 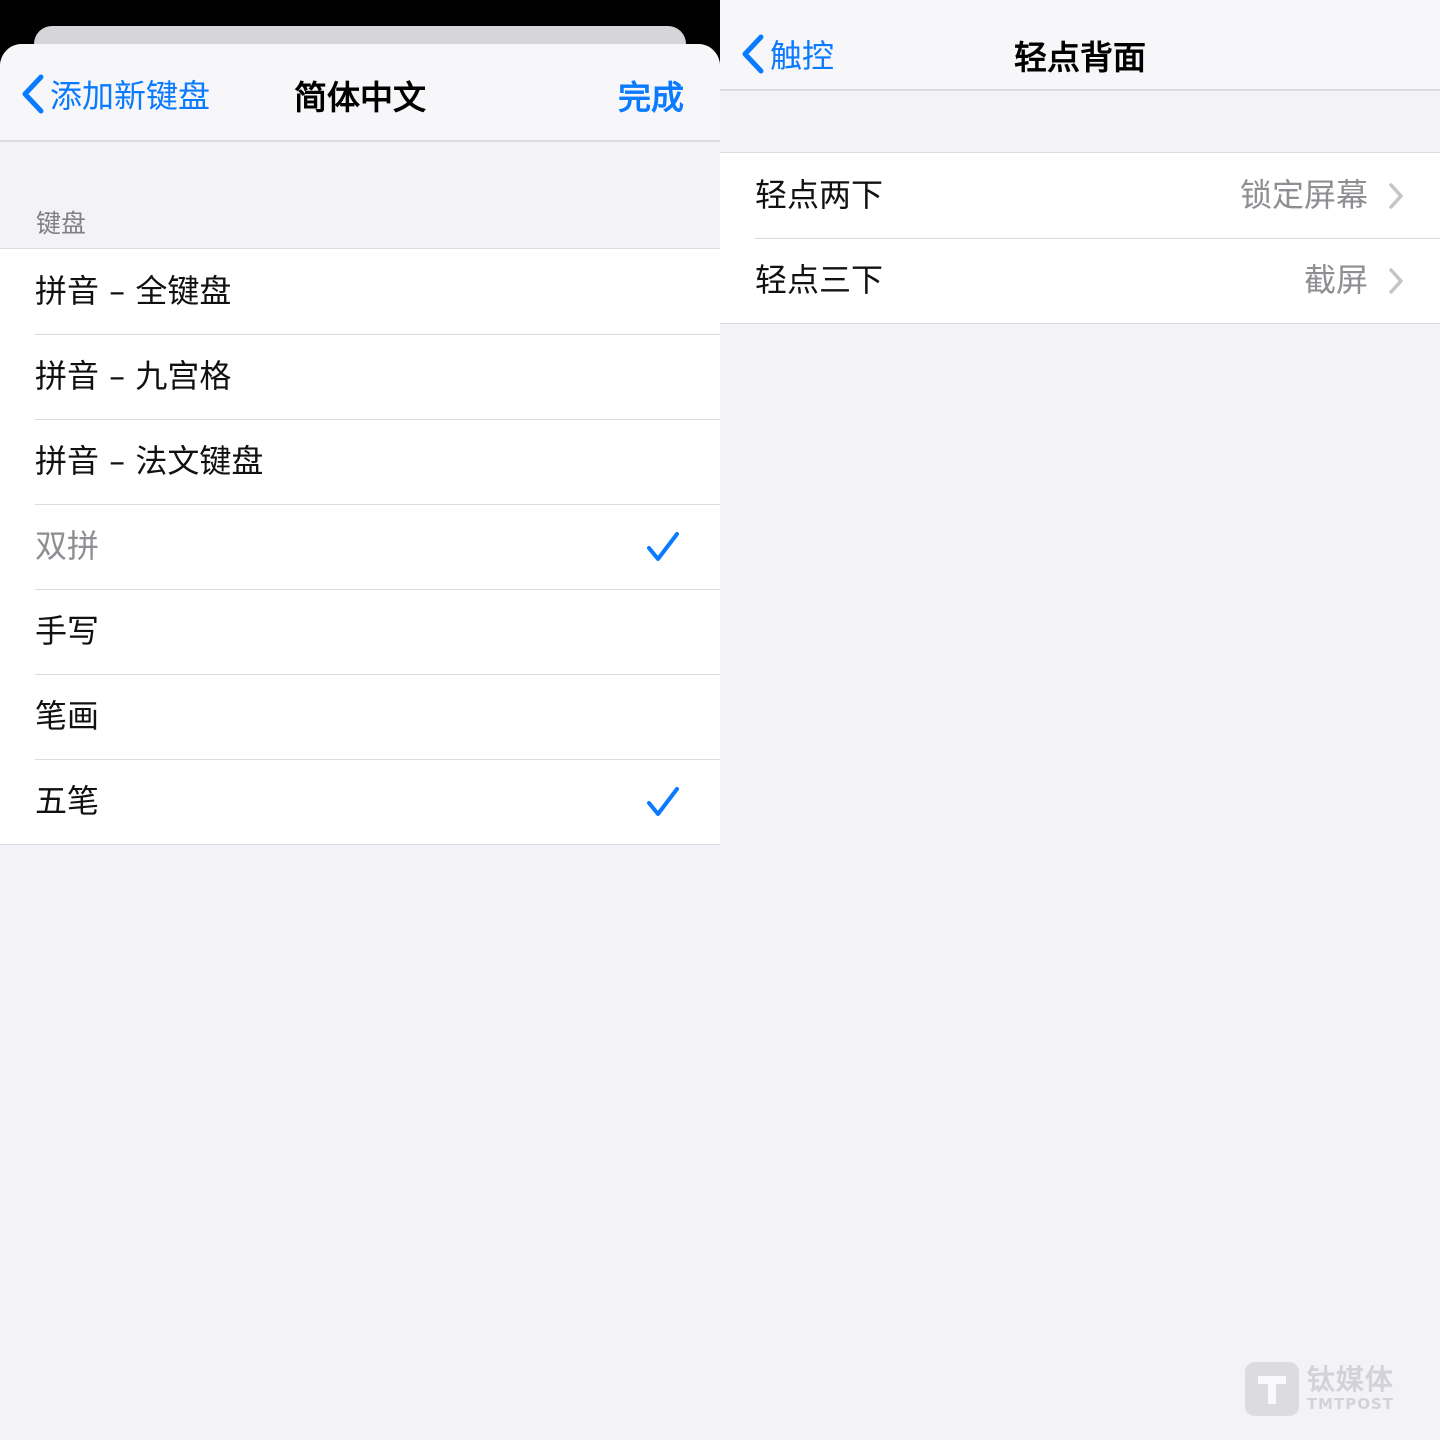 What do you see at coordinates (1303, 195) in the screenshot?
I see `row-value: 锁定屏幕` at bounding box center [1303, 195].